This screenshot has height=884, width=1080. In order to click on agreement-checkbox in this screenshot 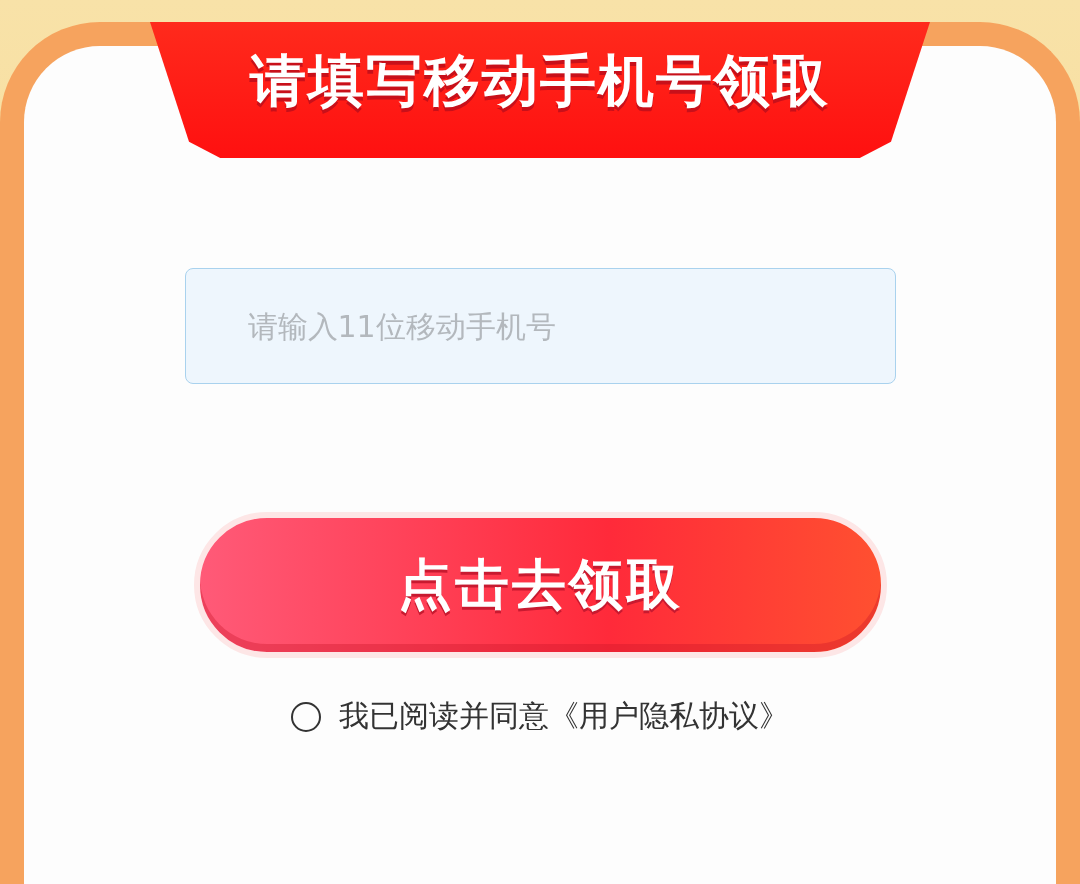, I will do `click(306, 716)`.